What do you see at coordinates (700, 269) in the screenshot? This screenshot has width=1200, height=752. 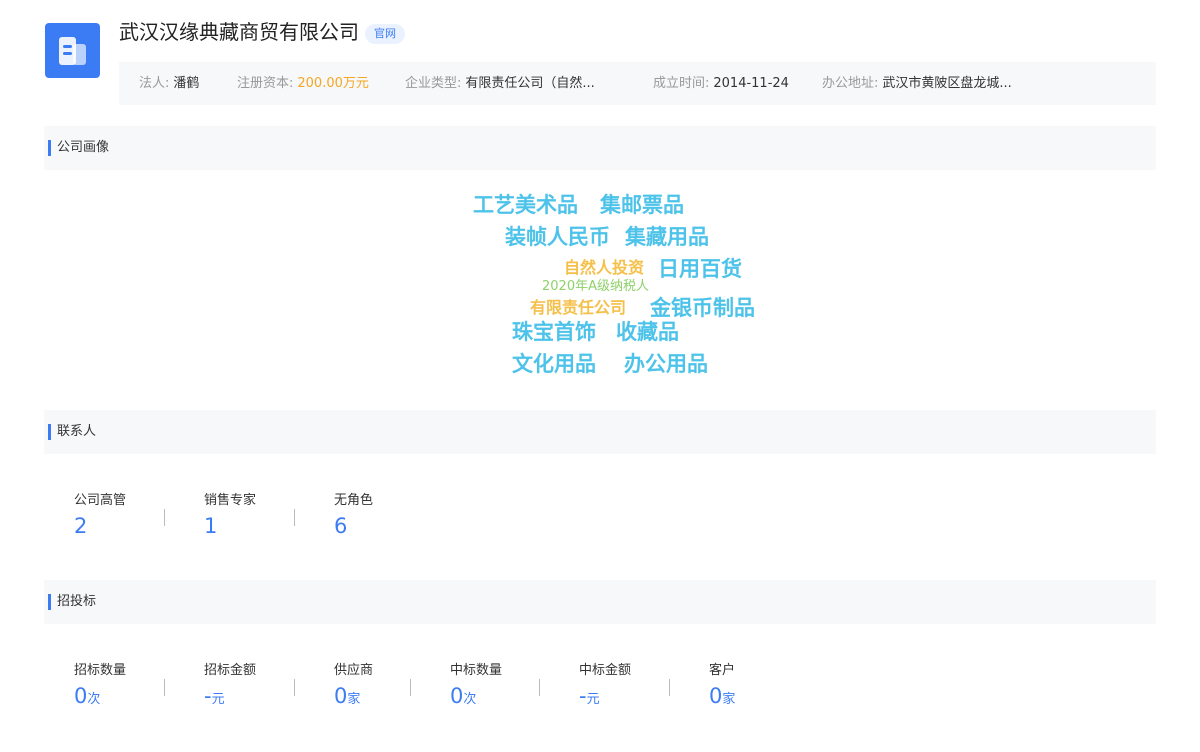 I see `cloud-tag: 日用百货` at bounding box center [700, 269].